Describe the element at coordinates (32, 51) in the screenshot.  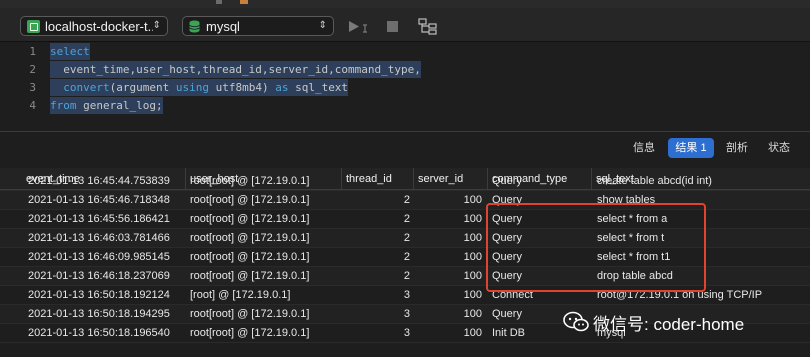
I see `line-number: 1` at that location.